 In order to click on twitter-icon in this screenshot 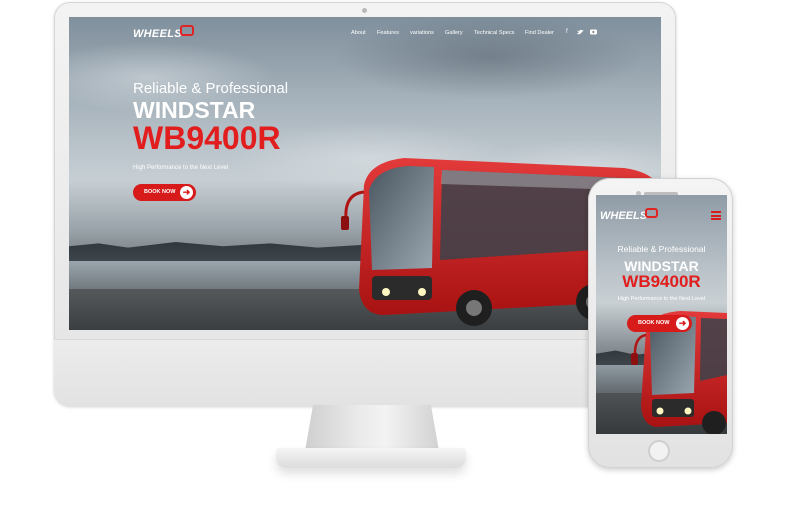, I will do `click(580, 33)`.